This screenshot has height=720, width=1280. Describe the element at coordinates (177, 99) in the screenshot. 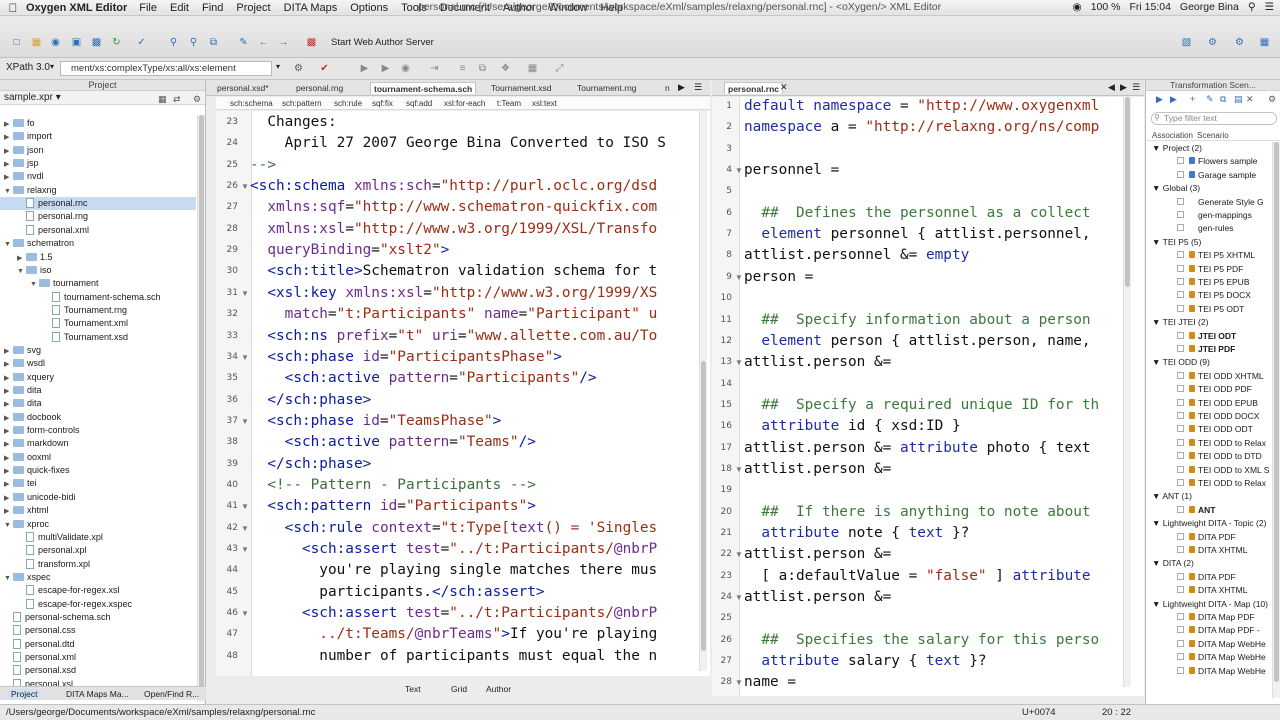

I see `link-editor-icon: ⇄` at that location.